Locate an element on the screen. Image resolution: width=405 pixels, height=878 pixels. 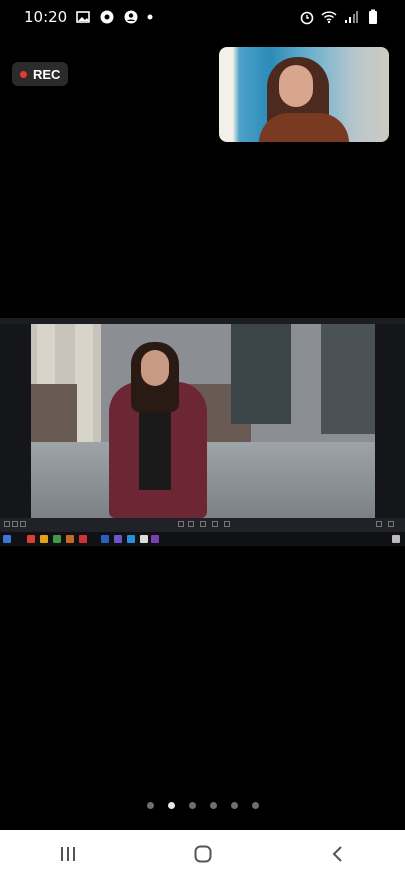
account-icon is located at coordinates (131, 17).